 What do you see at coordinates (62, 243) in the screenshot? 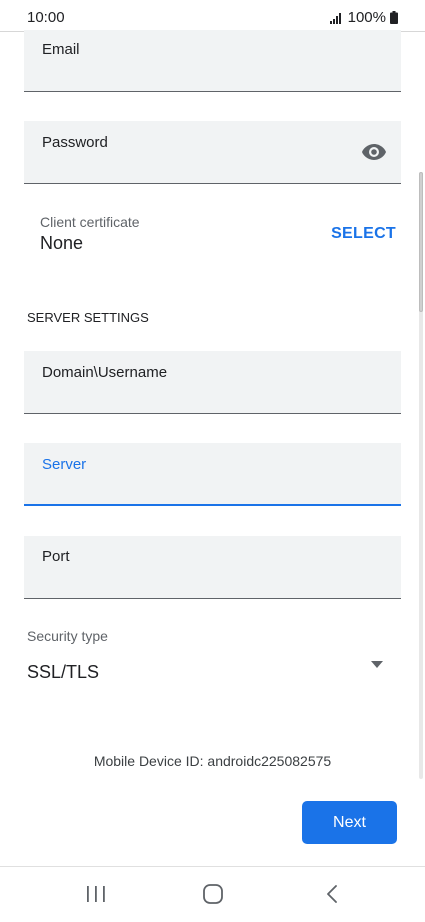
I see `client-certificate-value: None` at bounding box center [62, 243].